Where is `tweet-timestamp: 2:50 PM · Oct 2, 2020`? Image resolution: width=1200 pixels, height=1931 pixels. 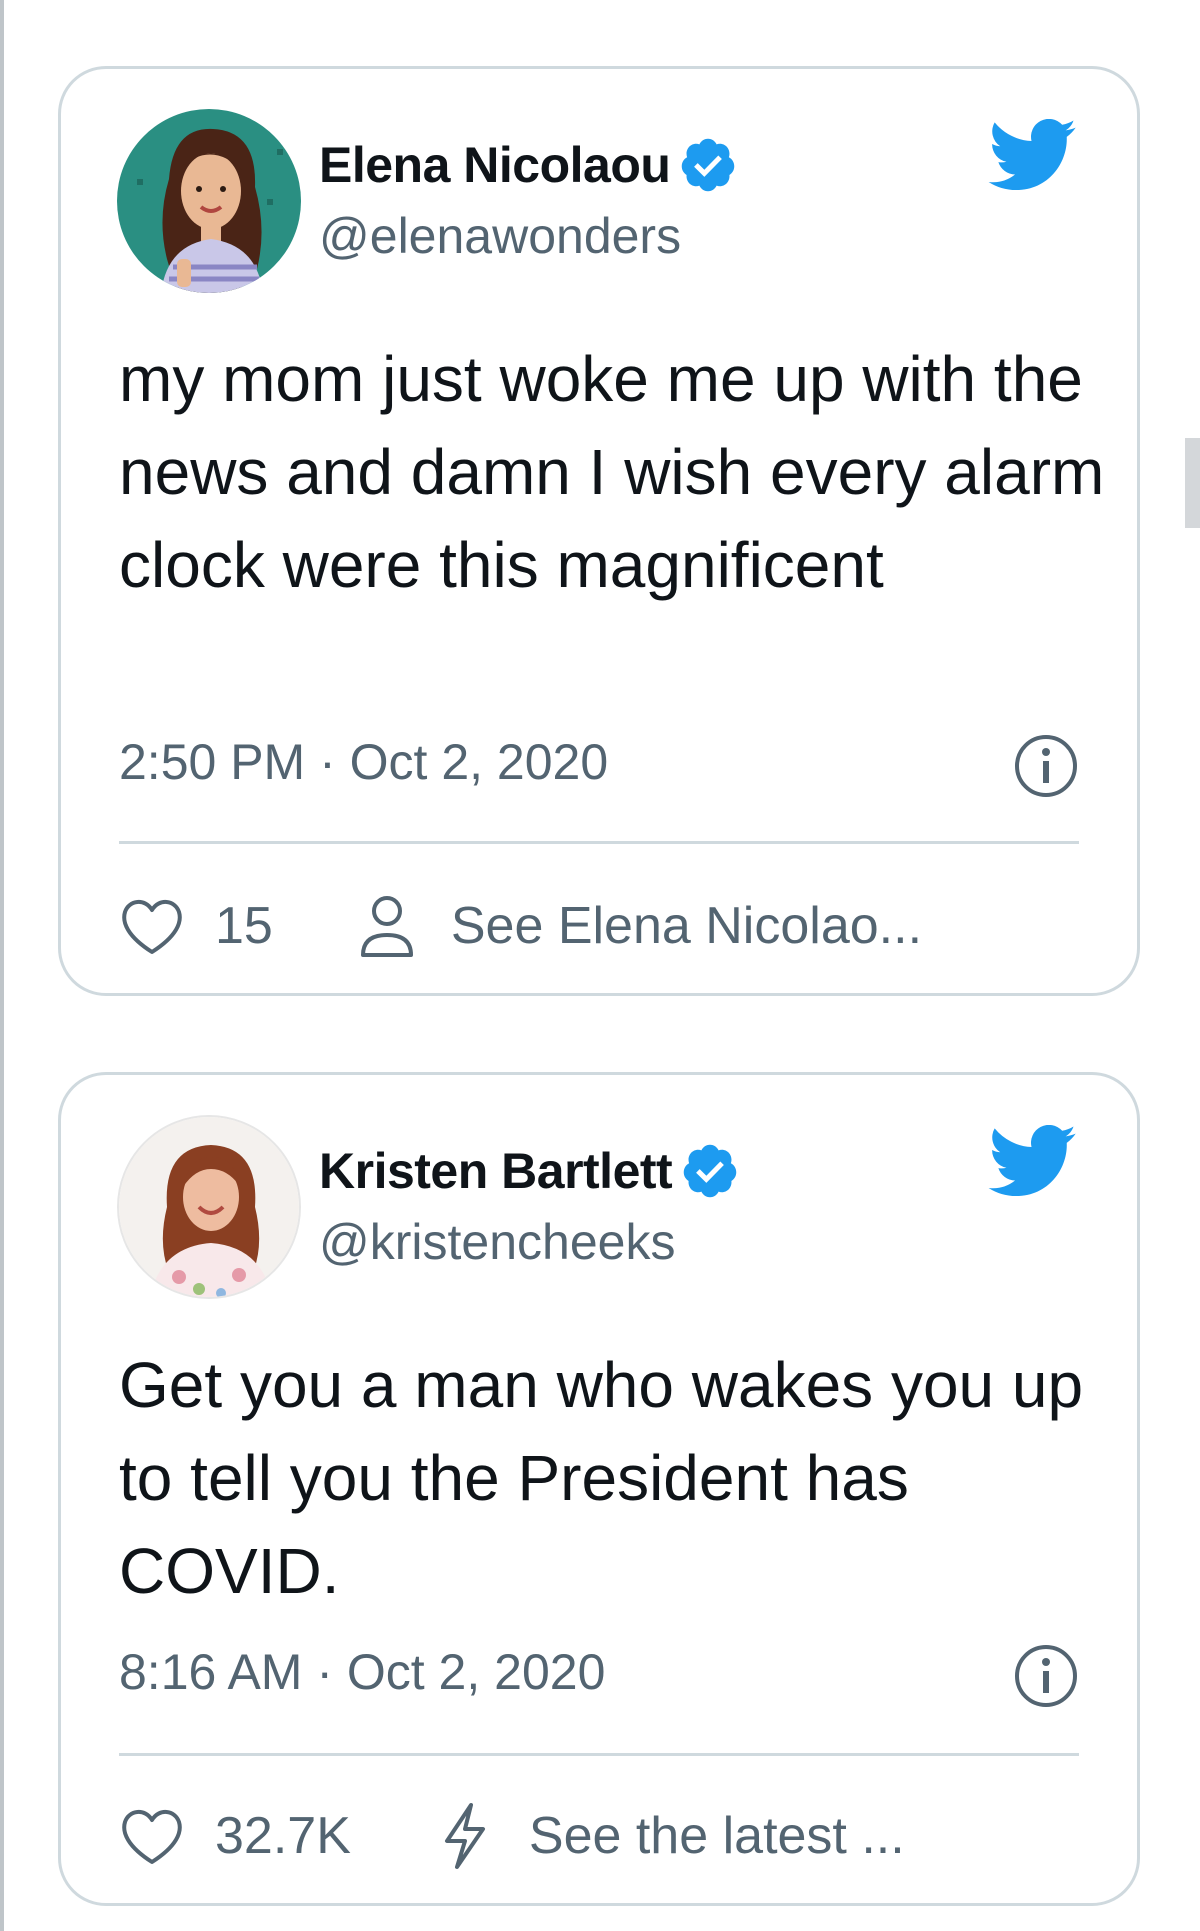
tweet-timestamp: 2:50 PM · Oct 2, 2020 is located at coordinates (363, 762).